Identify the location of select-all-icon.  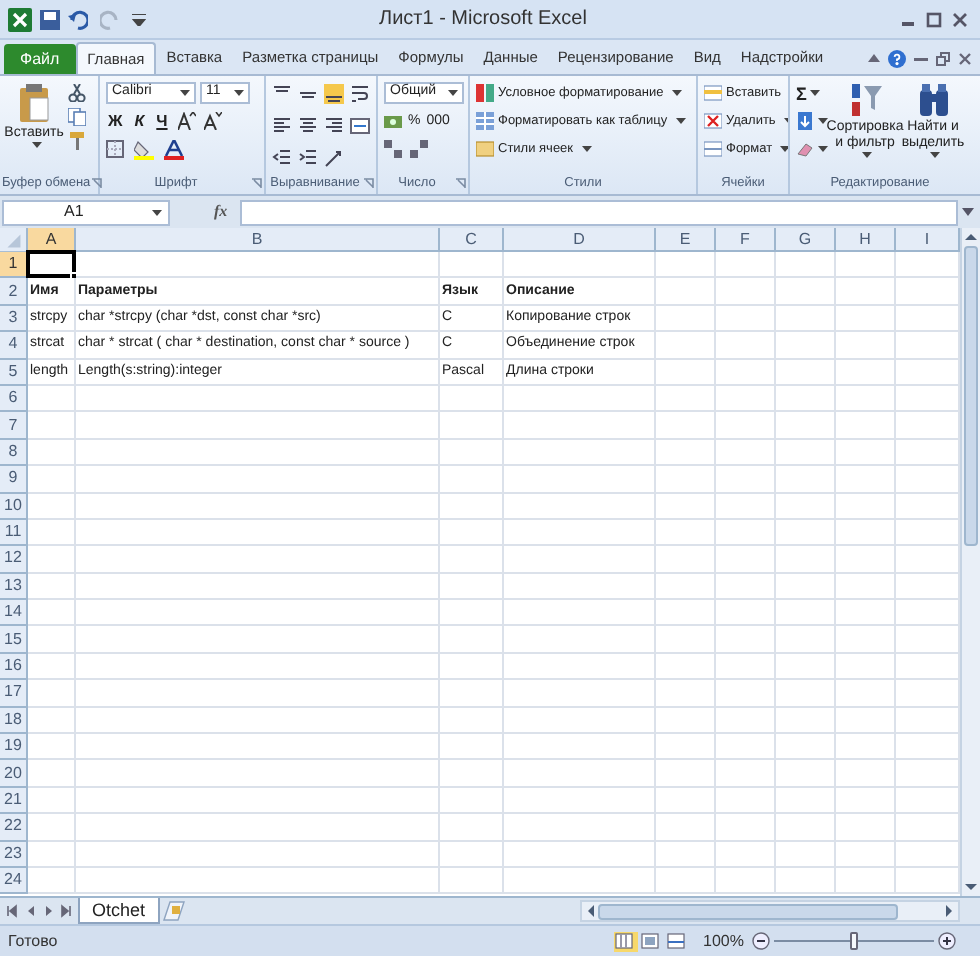
(14, 240).